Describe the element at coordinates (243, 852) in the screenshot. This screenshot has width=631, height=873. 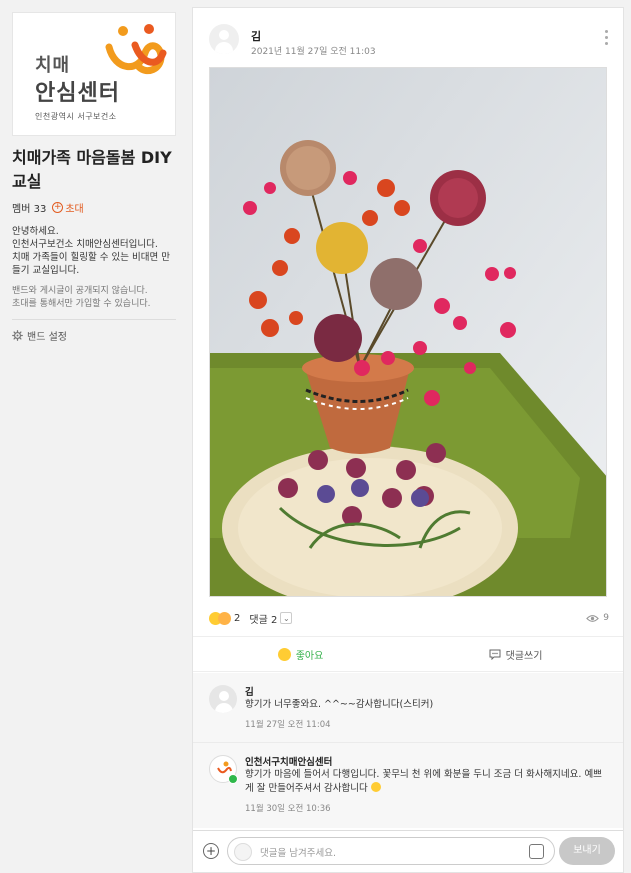
I see `my-avatar` at that location.